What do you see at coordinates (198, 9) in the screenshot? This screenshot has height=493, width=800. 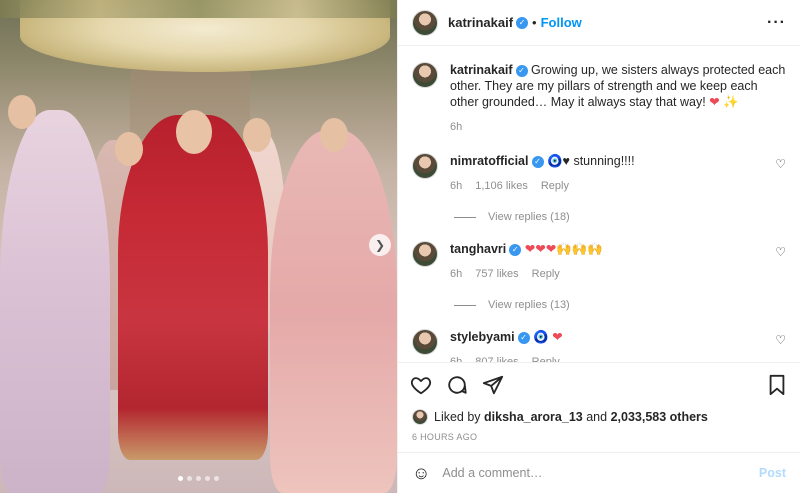 I see `floral-garland` at bounding box center [198, 9].